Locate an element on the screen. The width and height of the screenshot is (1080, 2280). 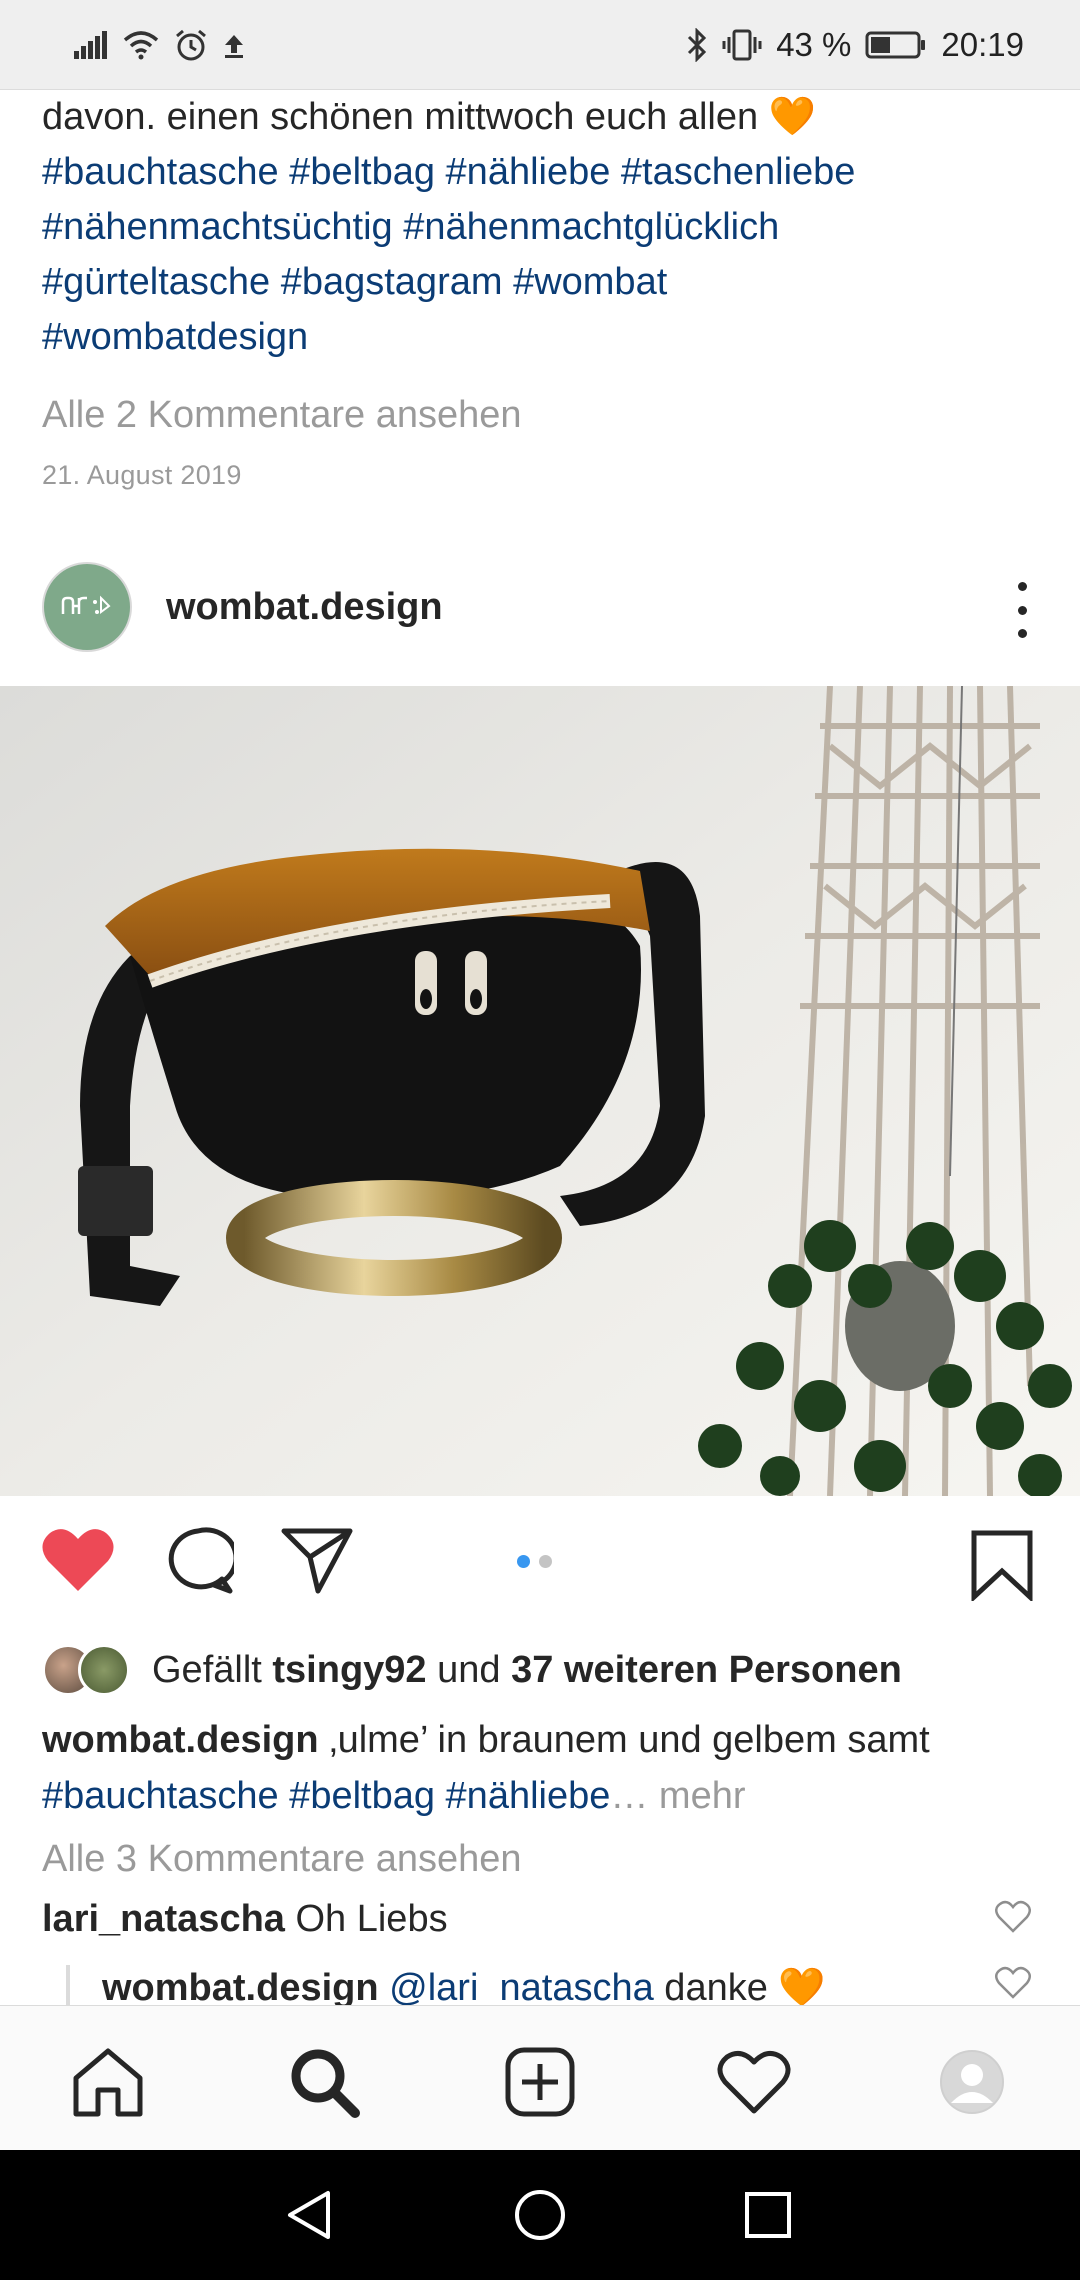
hashtag-line: #wombatdesign is located at coordinates (542, 337).